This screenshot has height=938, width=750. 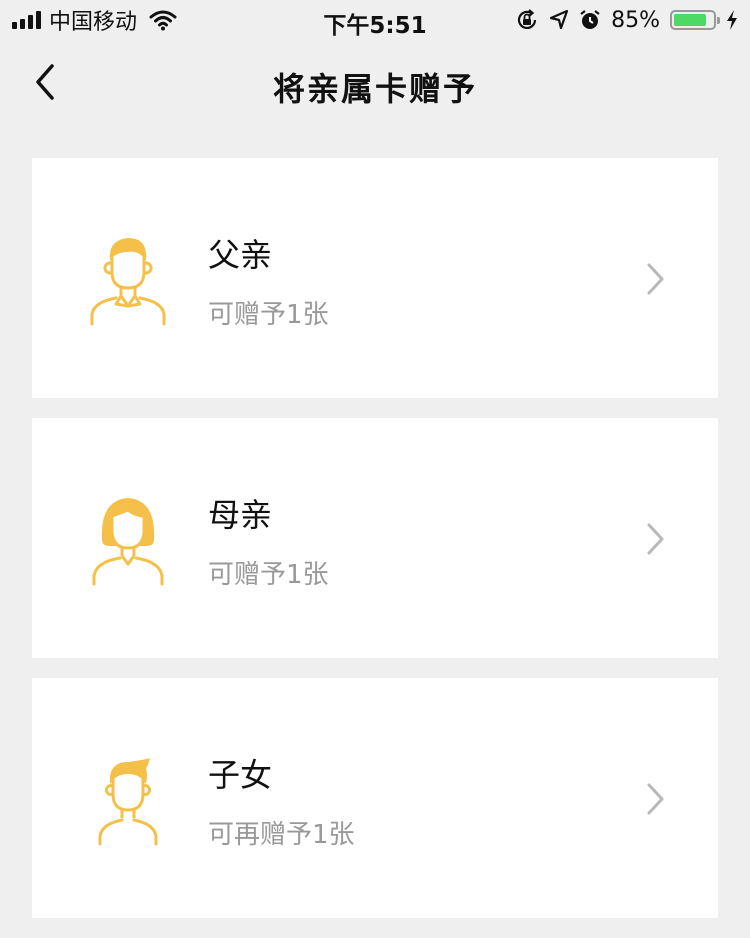 I want to click on card-subtitle: 可再赠予1张, so click(x=281, y=835).